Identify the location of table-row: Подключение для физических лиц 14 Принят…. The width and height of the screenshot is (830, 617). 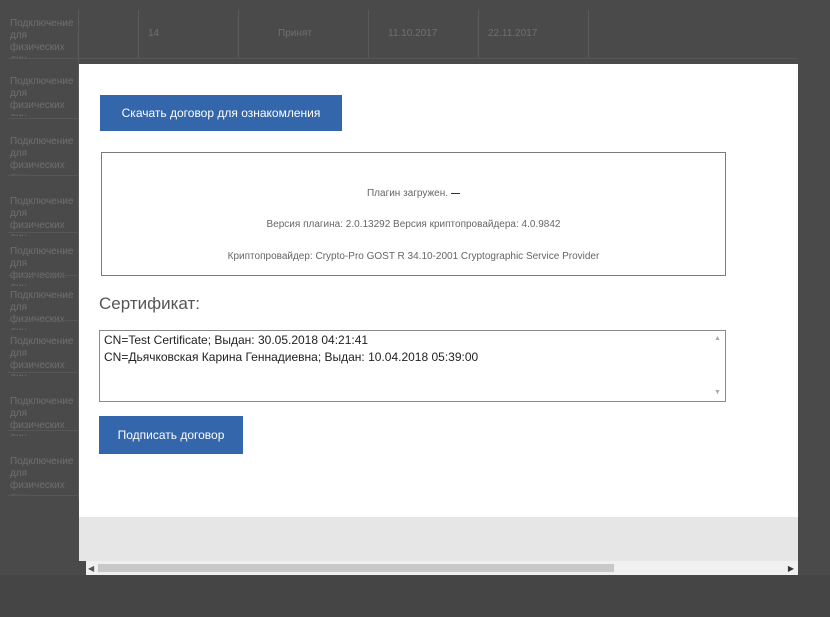
(403, 34).